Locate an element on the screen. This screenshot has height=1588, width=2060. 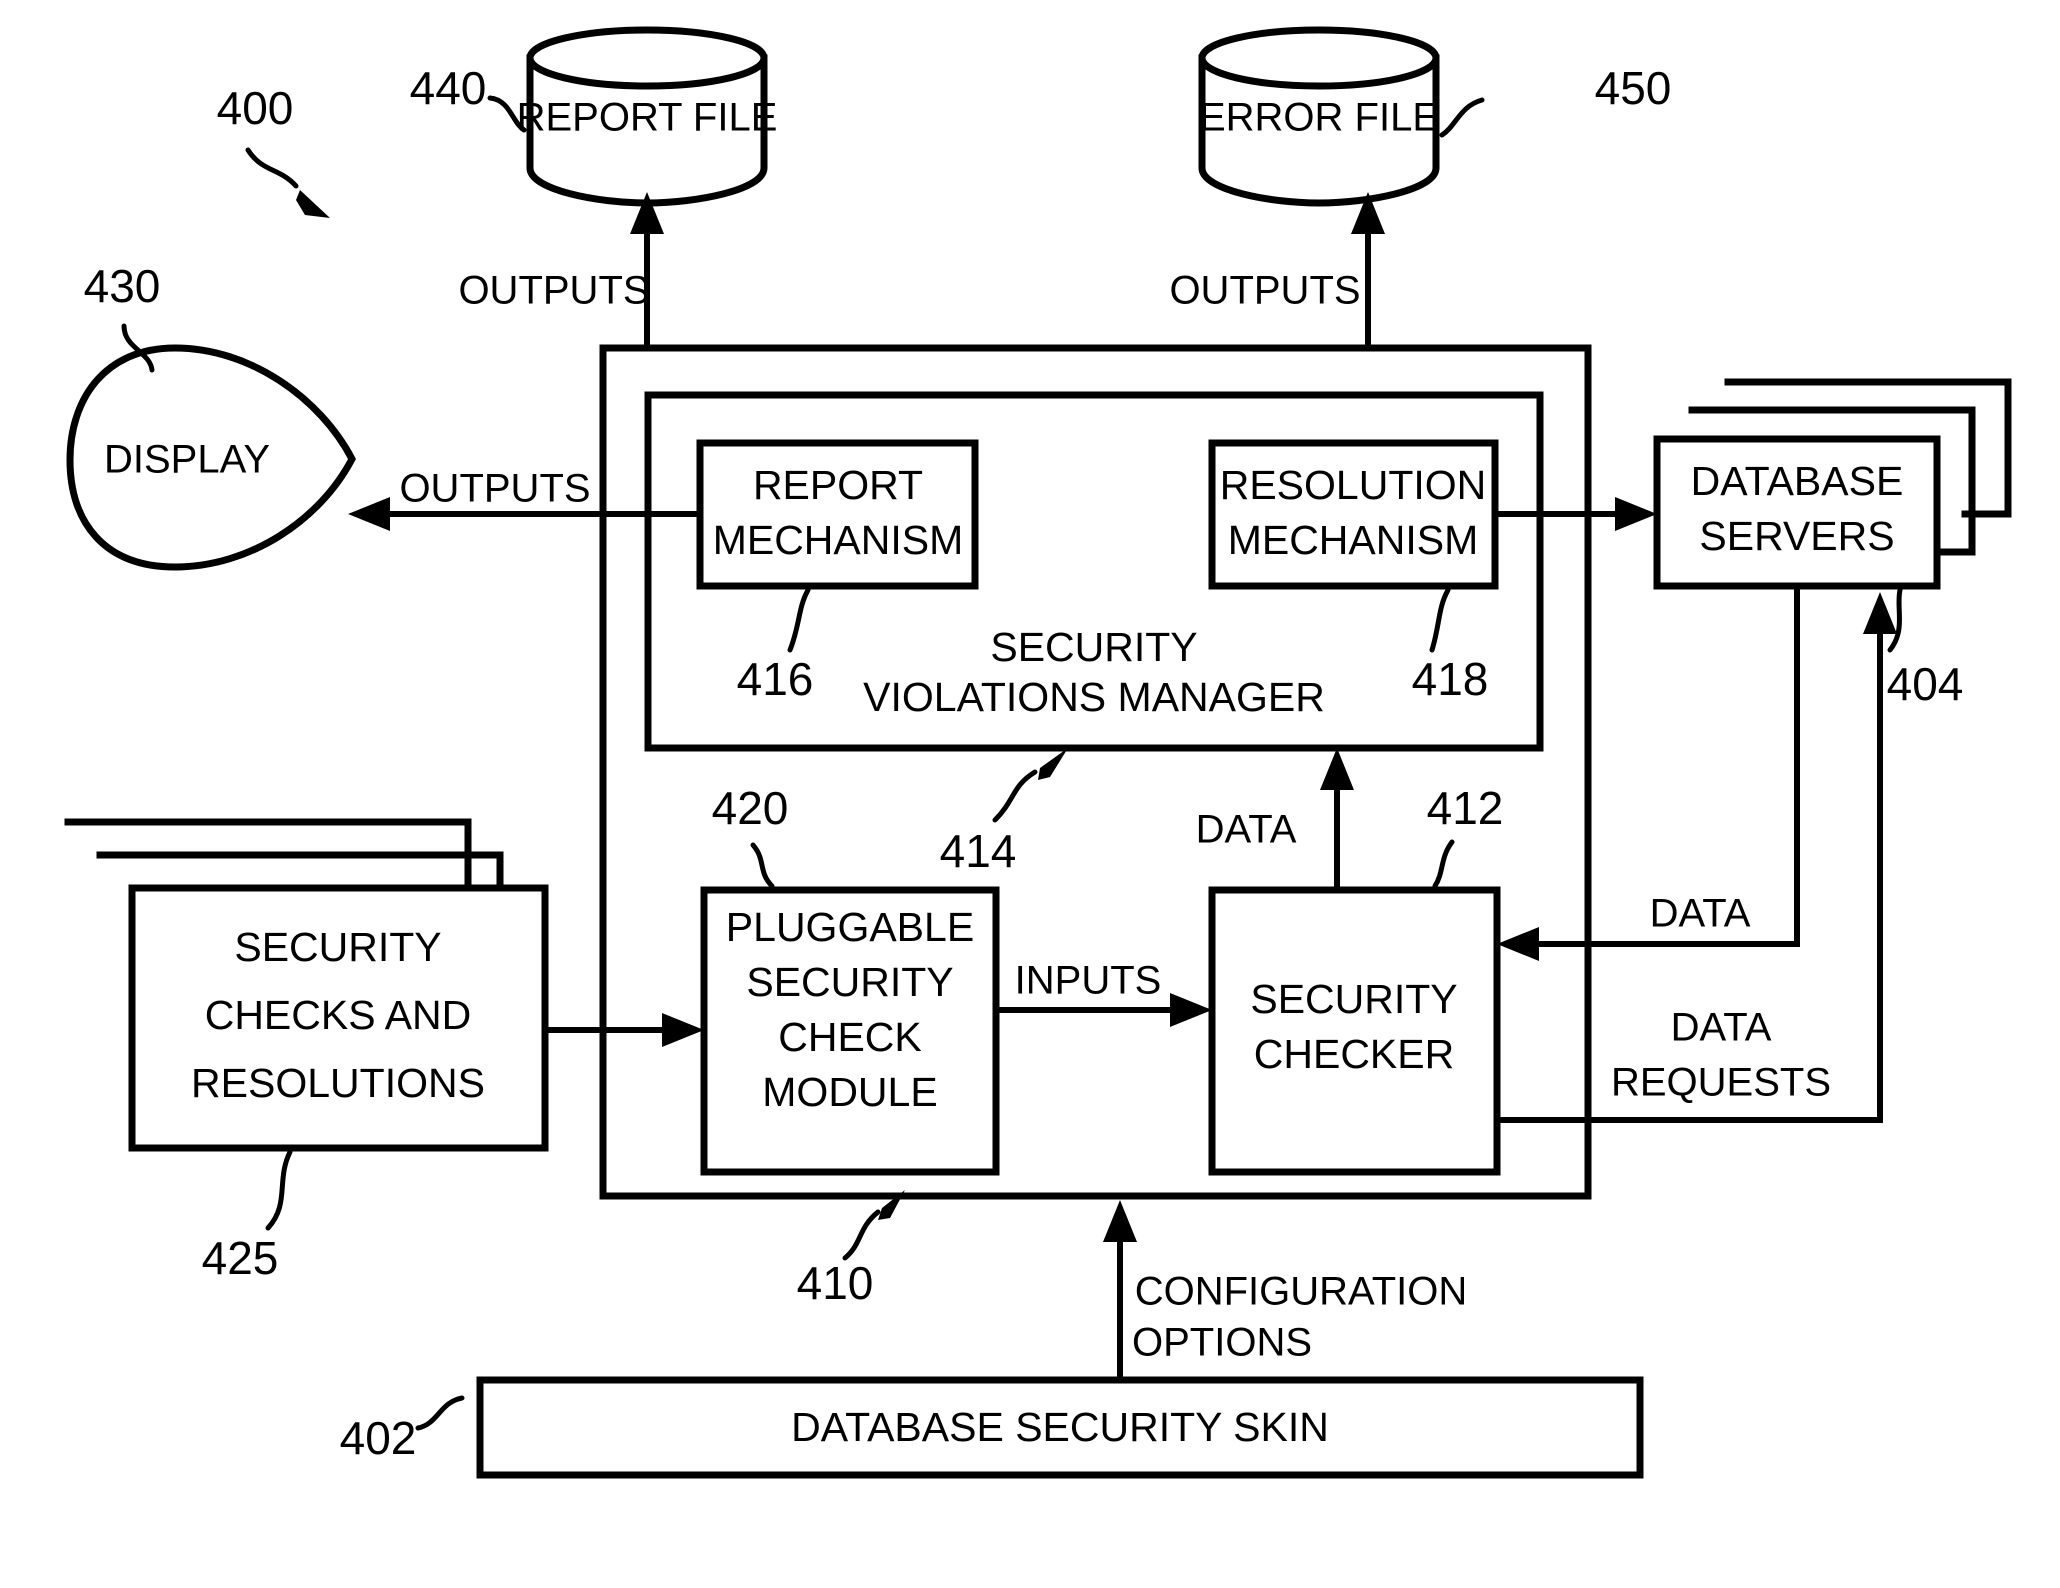
pluggable-module-label-line2: SECURITY is located at coordinates (849, 982).